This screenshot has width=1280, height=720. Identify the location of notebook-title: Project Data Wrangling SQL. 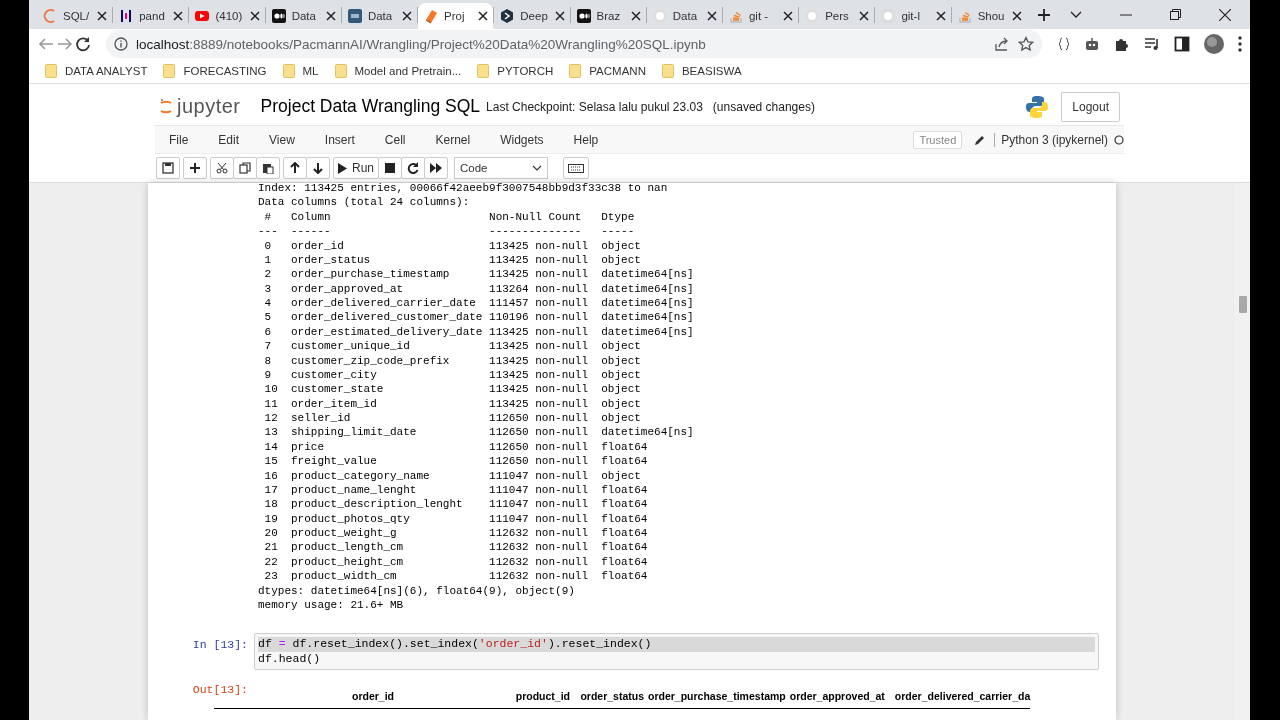
(370, 106).